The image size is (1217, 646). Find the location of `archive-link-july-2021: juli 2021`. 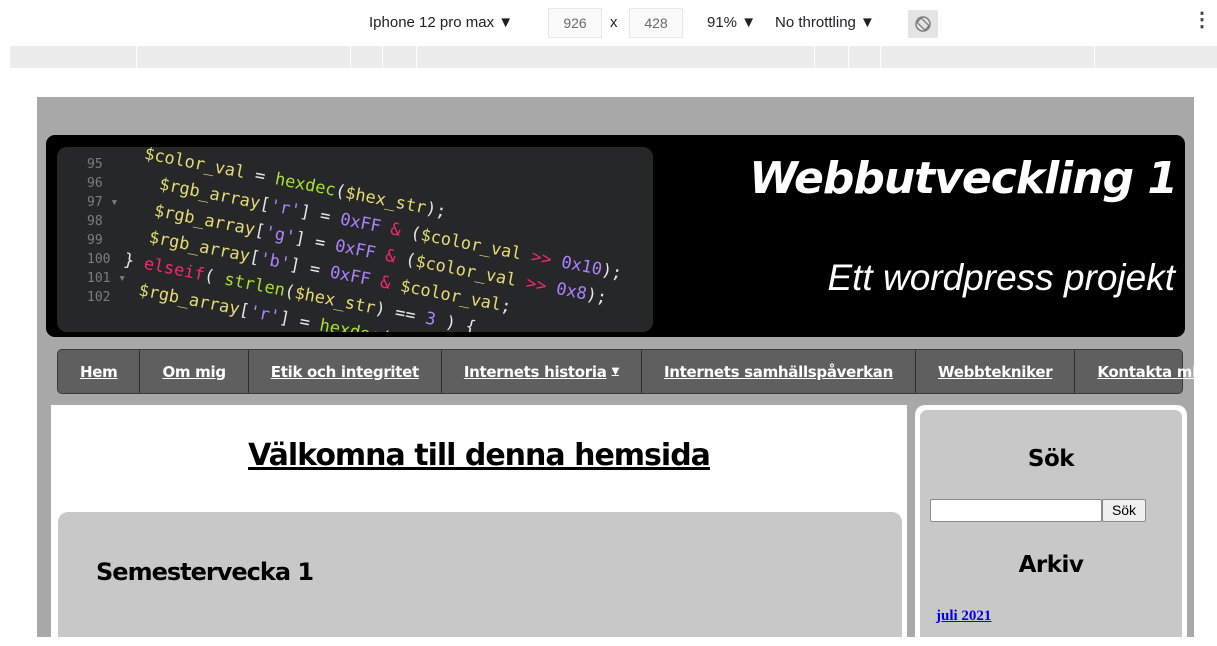

archive-link-july-2021: juli 2021 is located at coordinates (963, 616).